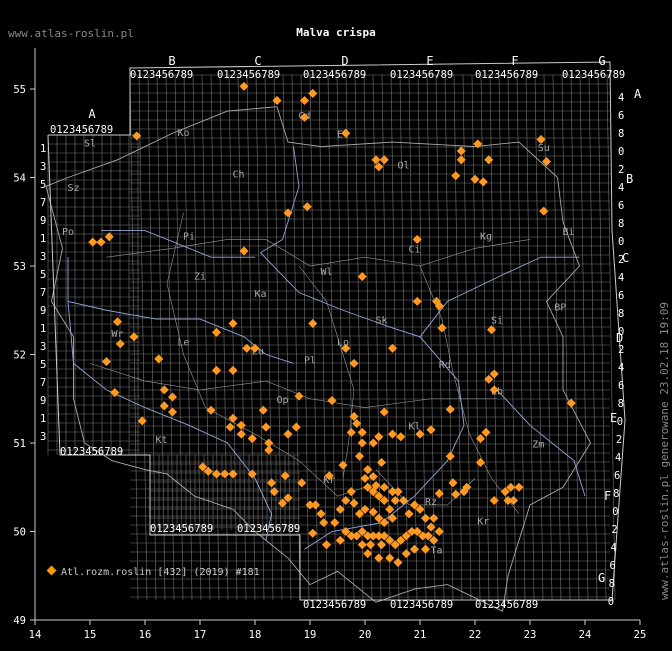 This screenshot has width=672, height=651. Describe the element at coordinates (607, 496) in the screenshot. I see `grid-row-letter: F` at that location.